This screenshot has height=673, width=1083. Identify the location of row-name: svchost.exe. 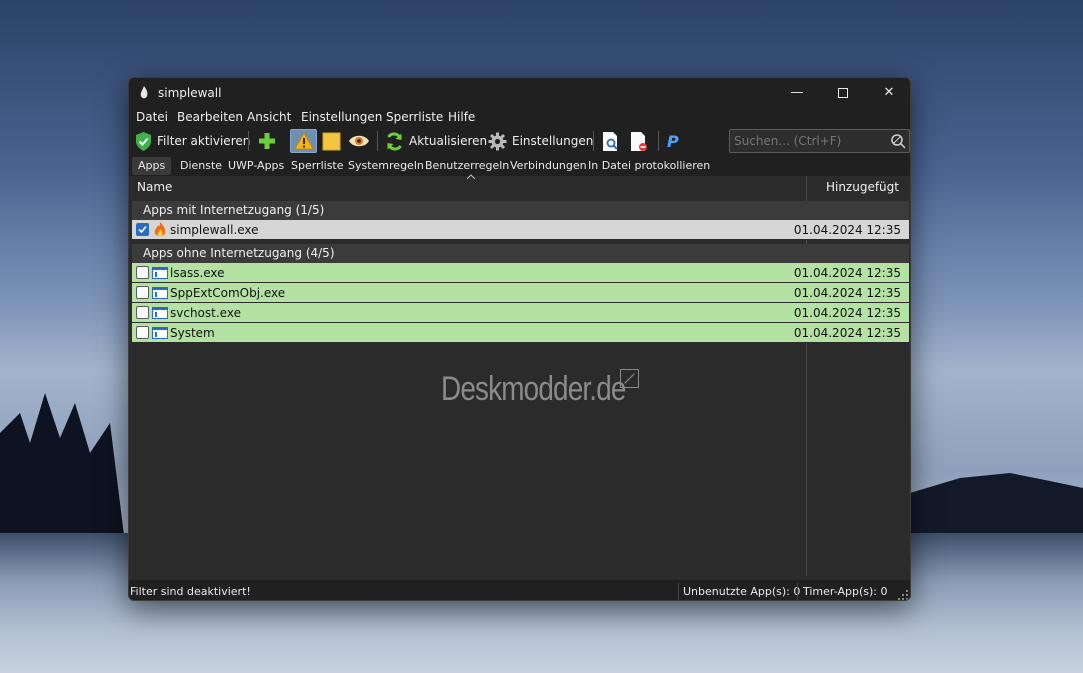
(205, 313).